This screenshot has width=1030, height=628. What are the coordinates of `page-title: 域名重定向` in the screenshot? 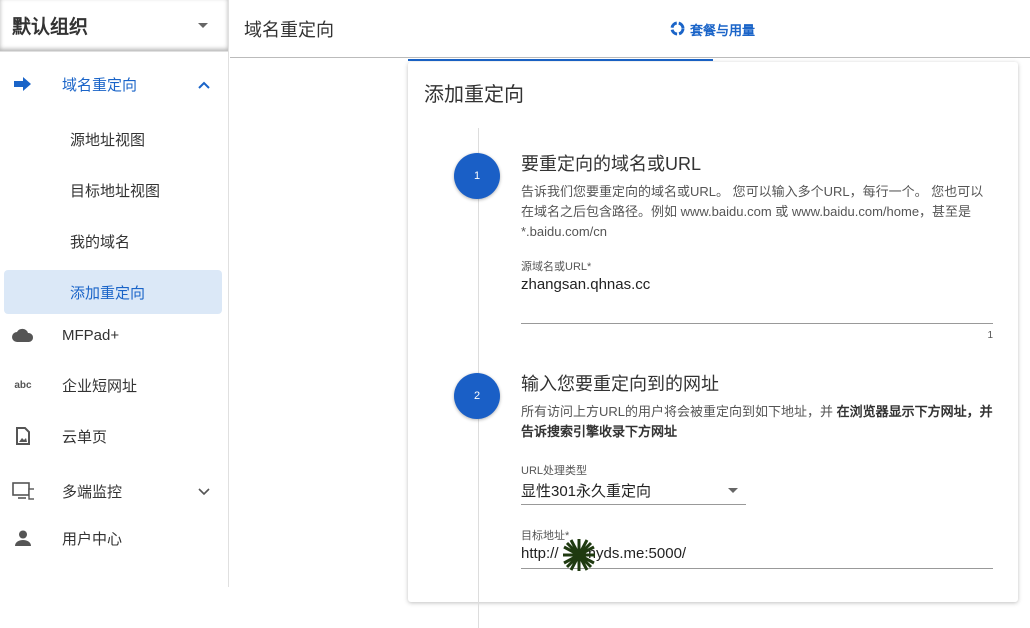 It's located at (289, 29).